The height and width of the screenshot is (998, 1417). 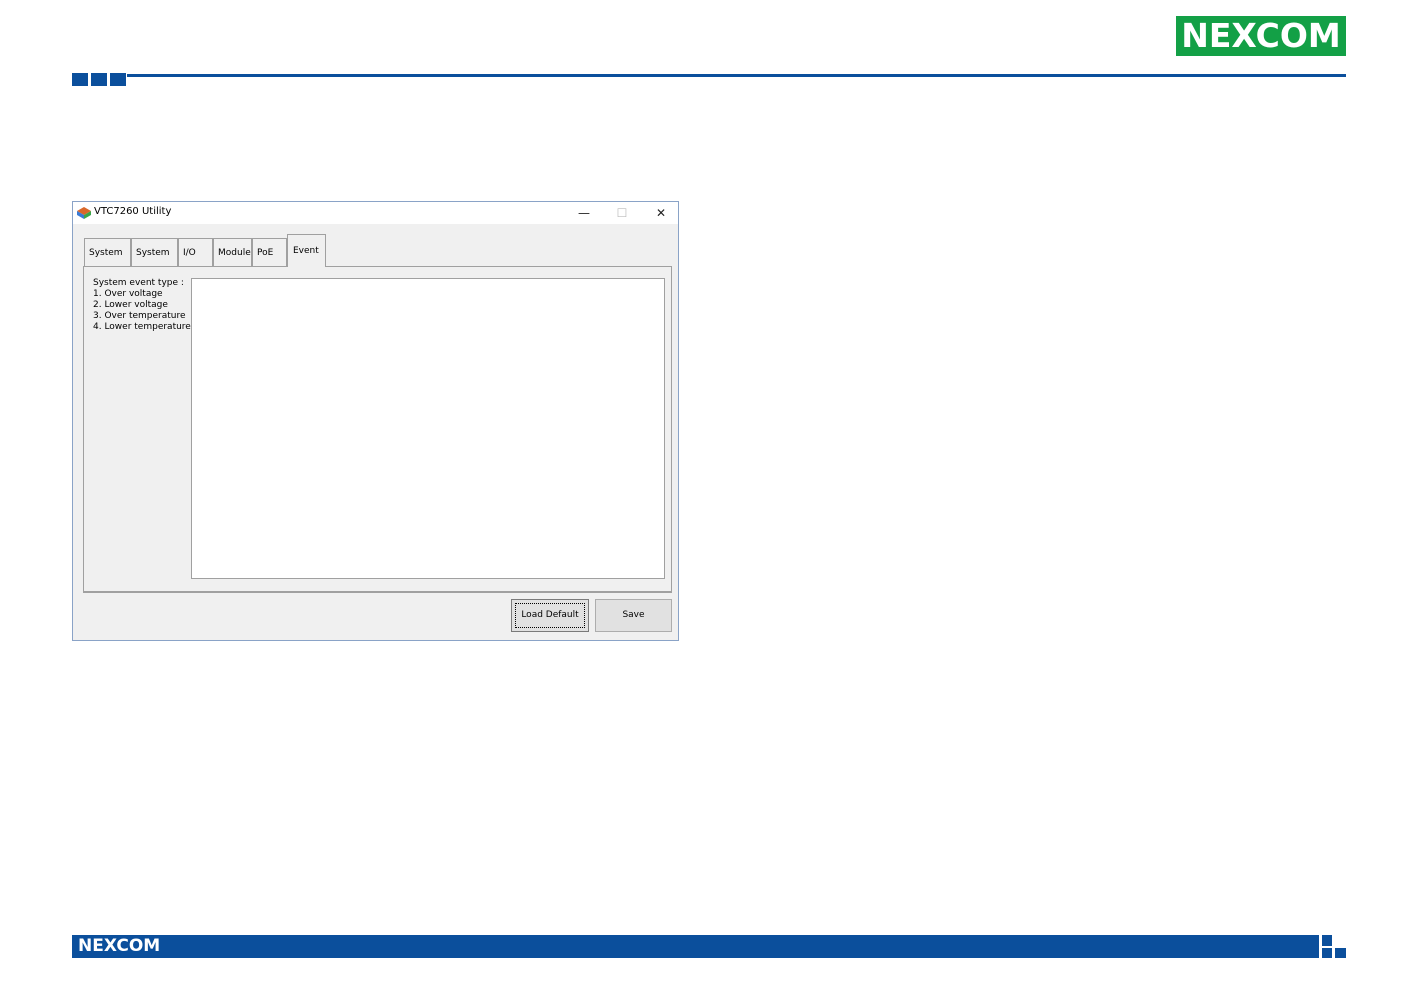 I want to click on tab-system-1: System 1, so click(x=107, y=262).